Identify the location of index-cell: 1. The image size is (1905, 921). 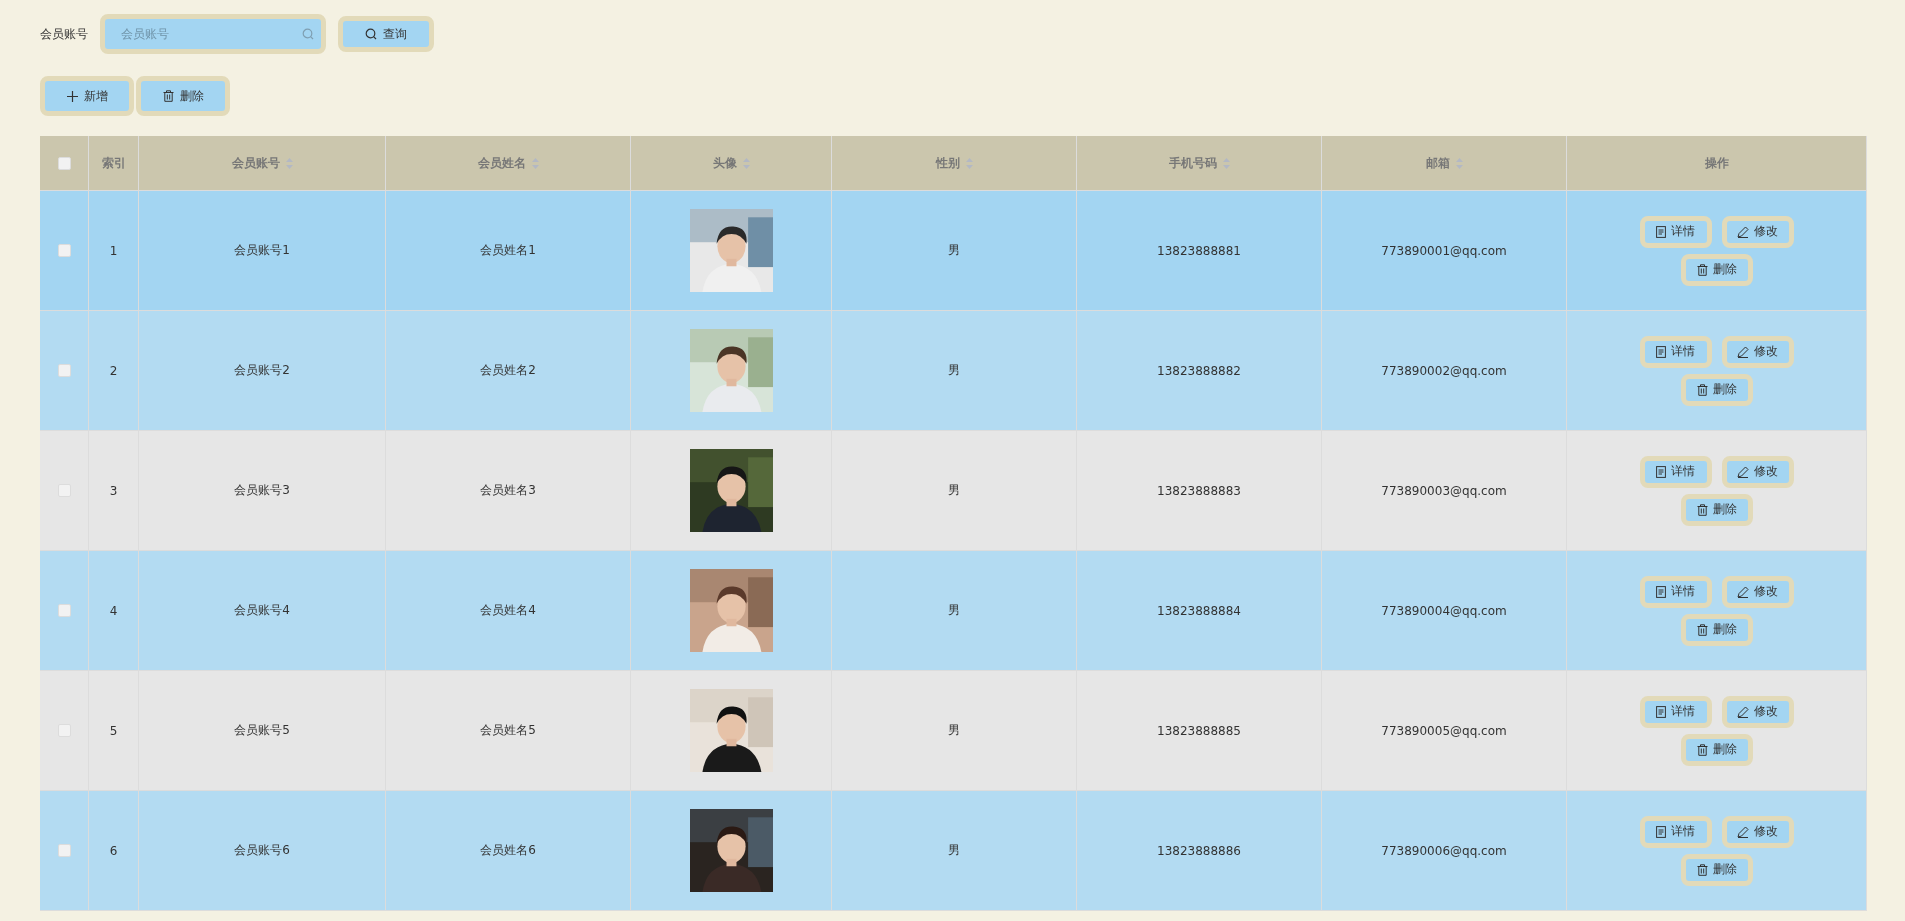
(113, 250).